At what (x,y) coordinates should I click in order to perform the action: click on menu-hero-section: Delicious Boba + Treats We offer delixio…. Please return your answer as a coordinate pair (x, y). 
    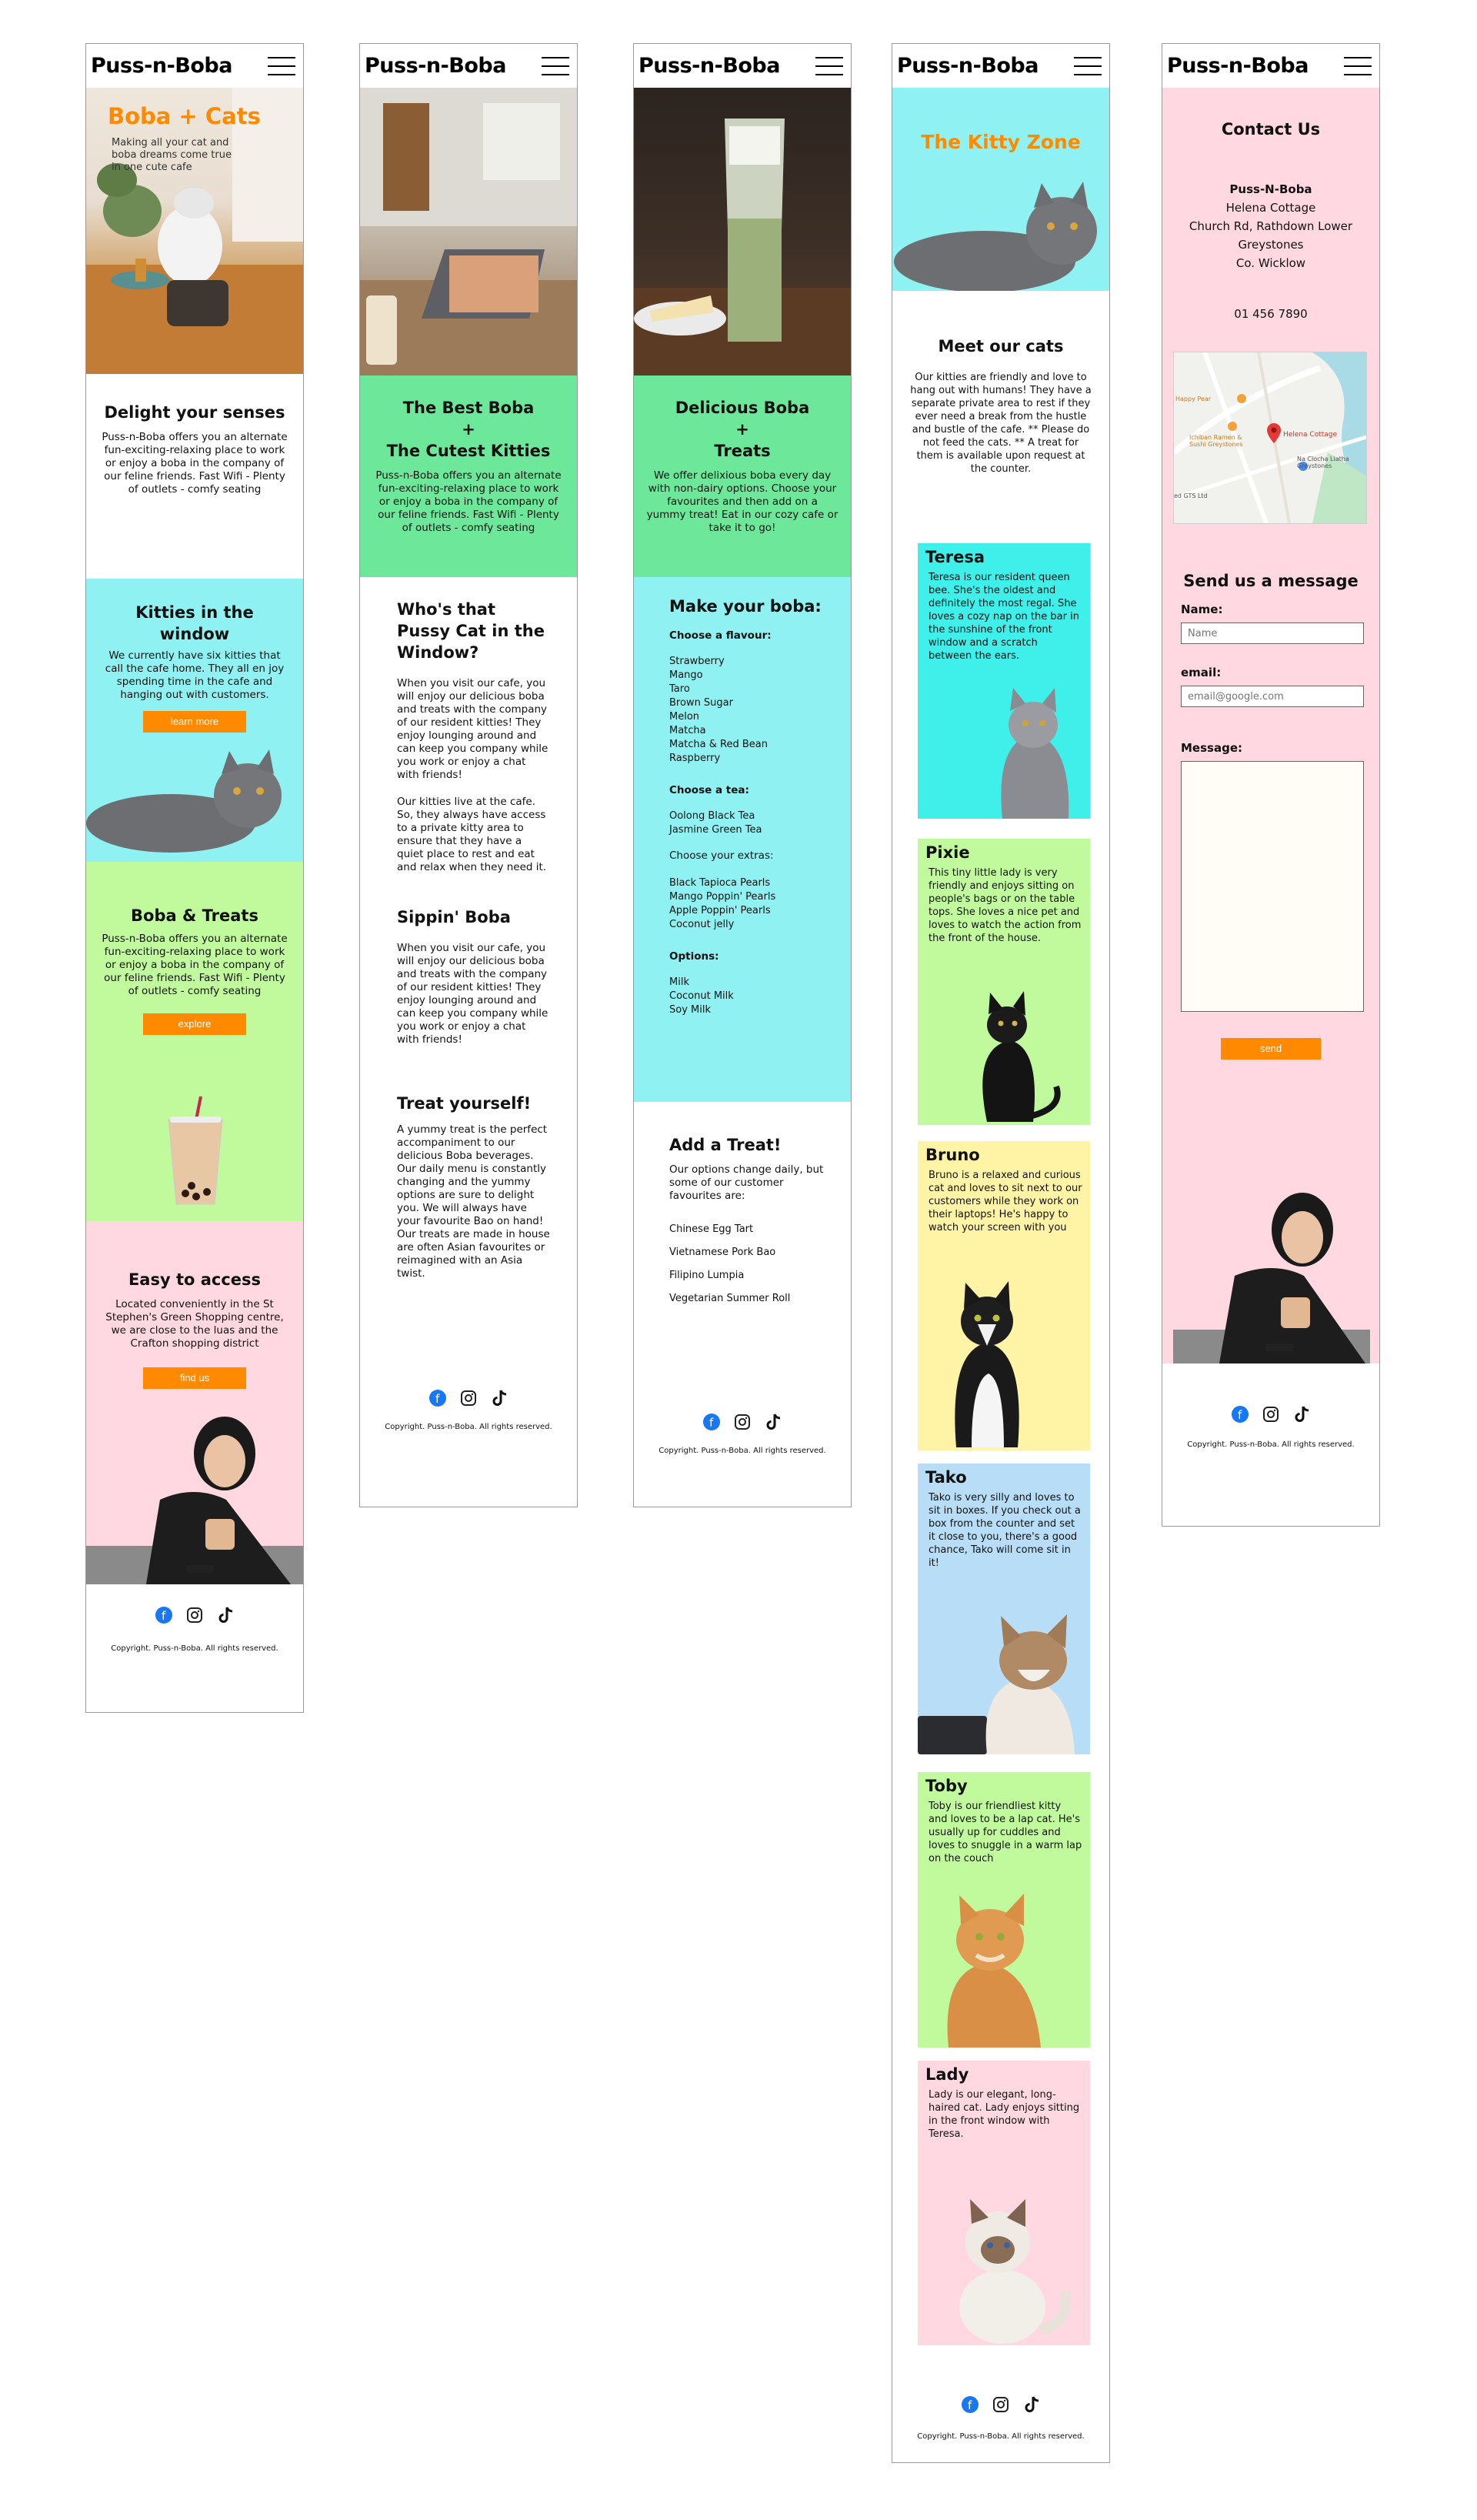
    Looking at the image, I should click on (742, 476).